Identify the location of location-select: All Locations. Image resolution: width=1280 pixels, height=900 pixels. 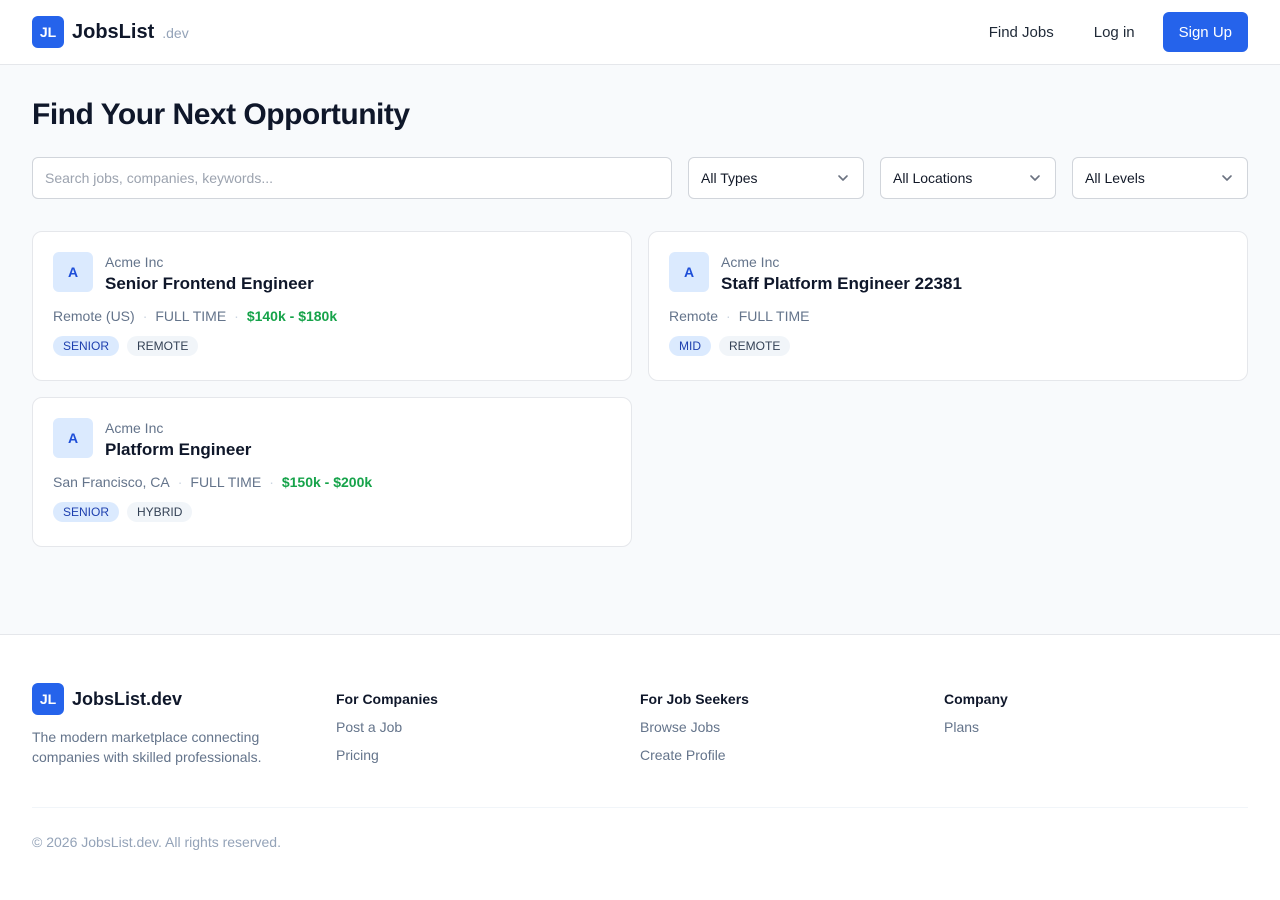
(968, 178).